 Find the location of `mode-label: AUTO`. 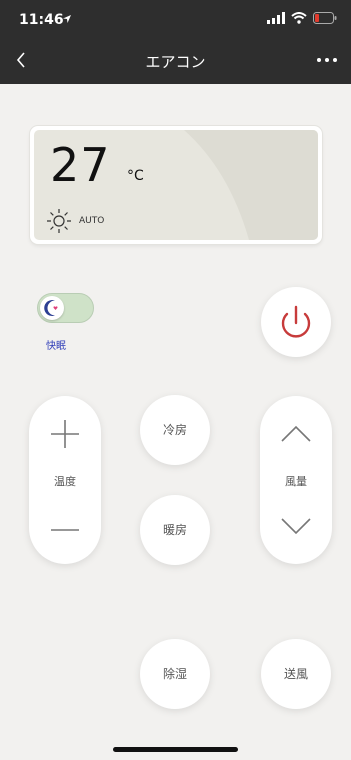

mode-label: AUTO is located at coordinates (92, 221).